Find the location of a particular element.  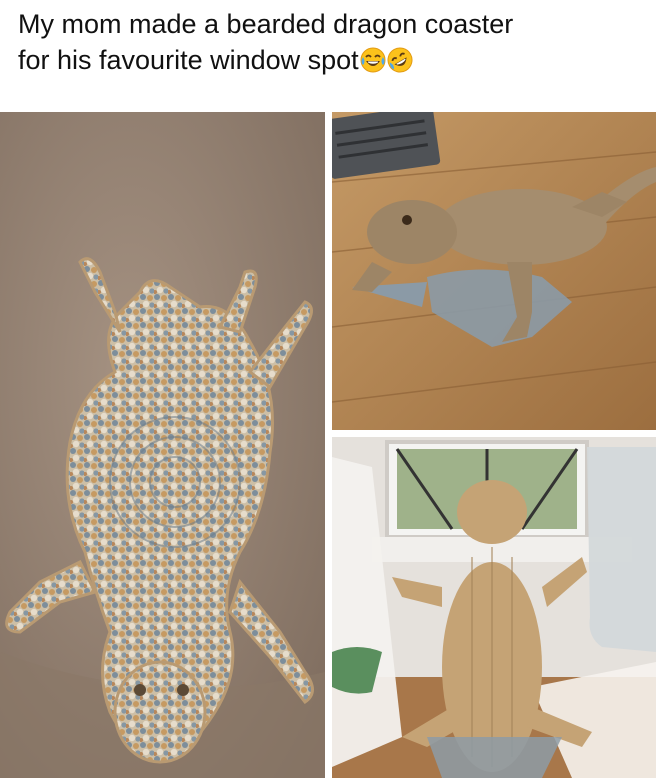

coaster-eye-right is located at coordinates (183, 690).